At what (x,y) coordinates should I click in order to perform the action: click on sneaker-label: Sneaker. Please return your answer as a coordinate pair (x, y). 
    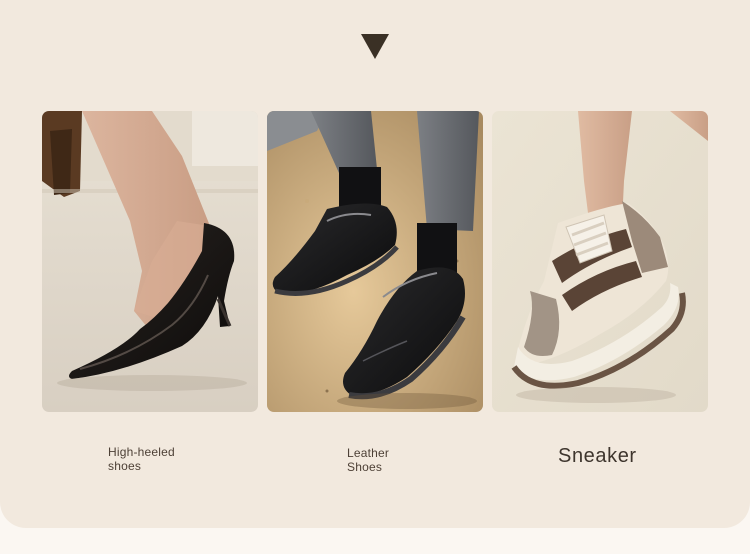
    Looking at the image, I should click on (597, 456).